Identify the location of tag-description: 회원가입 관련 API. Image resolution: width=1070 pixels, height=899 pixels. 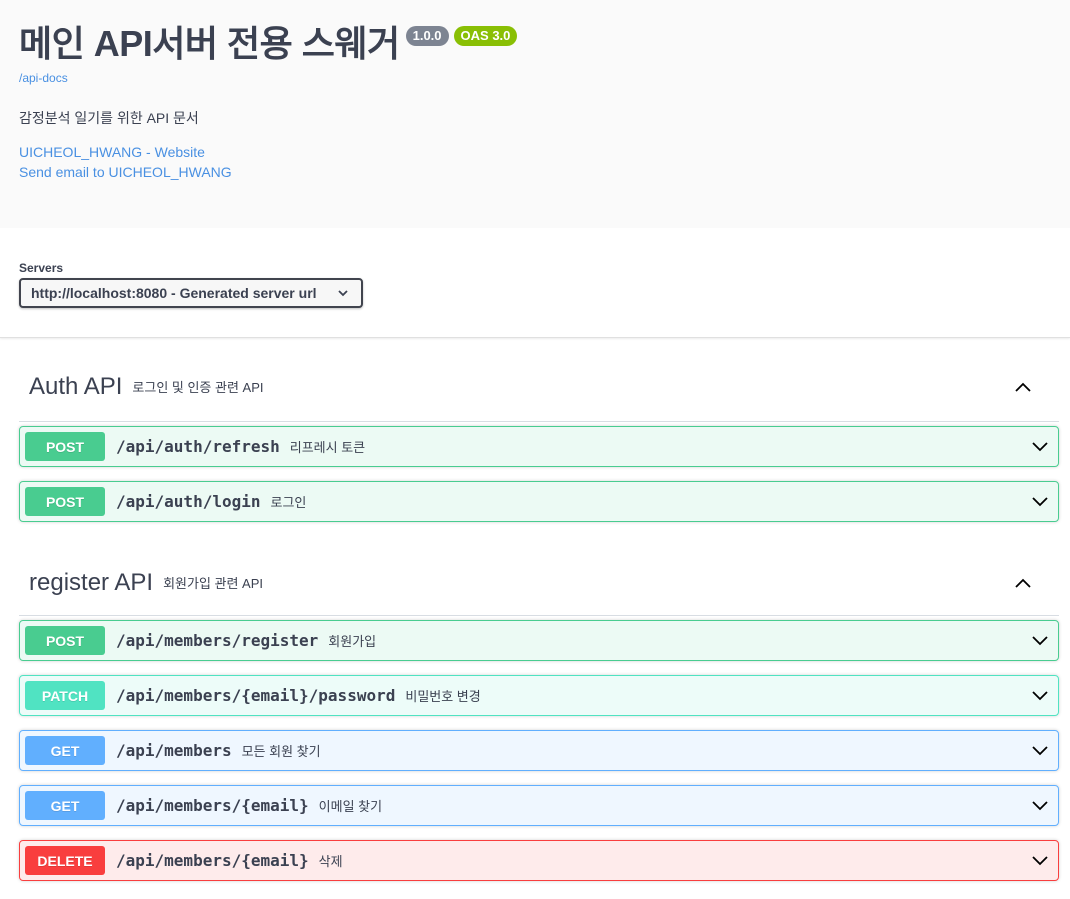
(213, 583).